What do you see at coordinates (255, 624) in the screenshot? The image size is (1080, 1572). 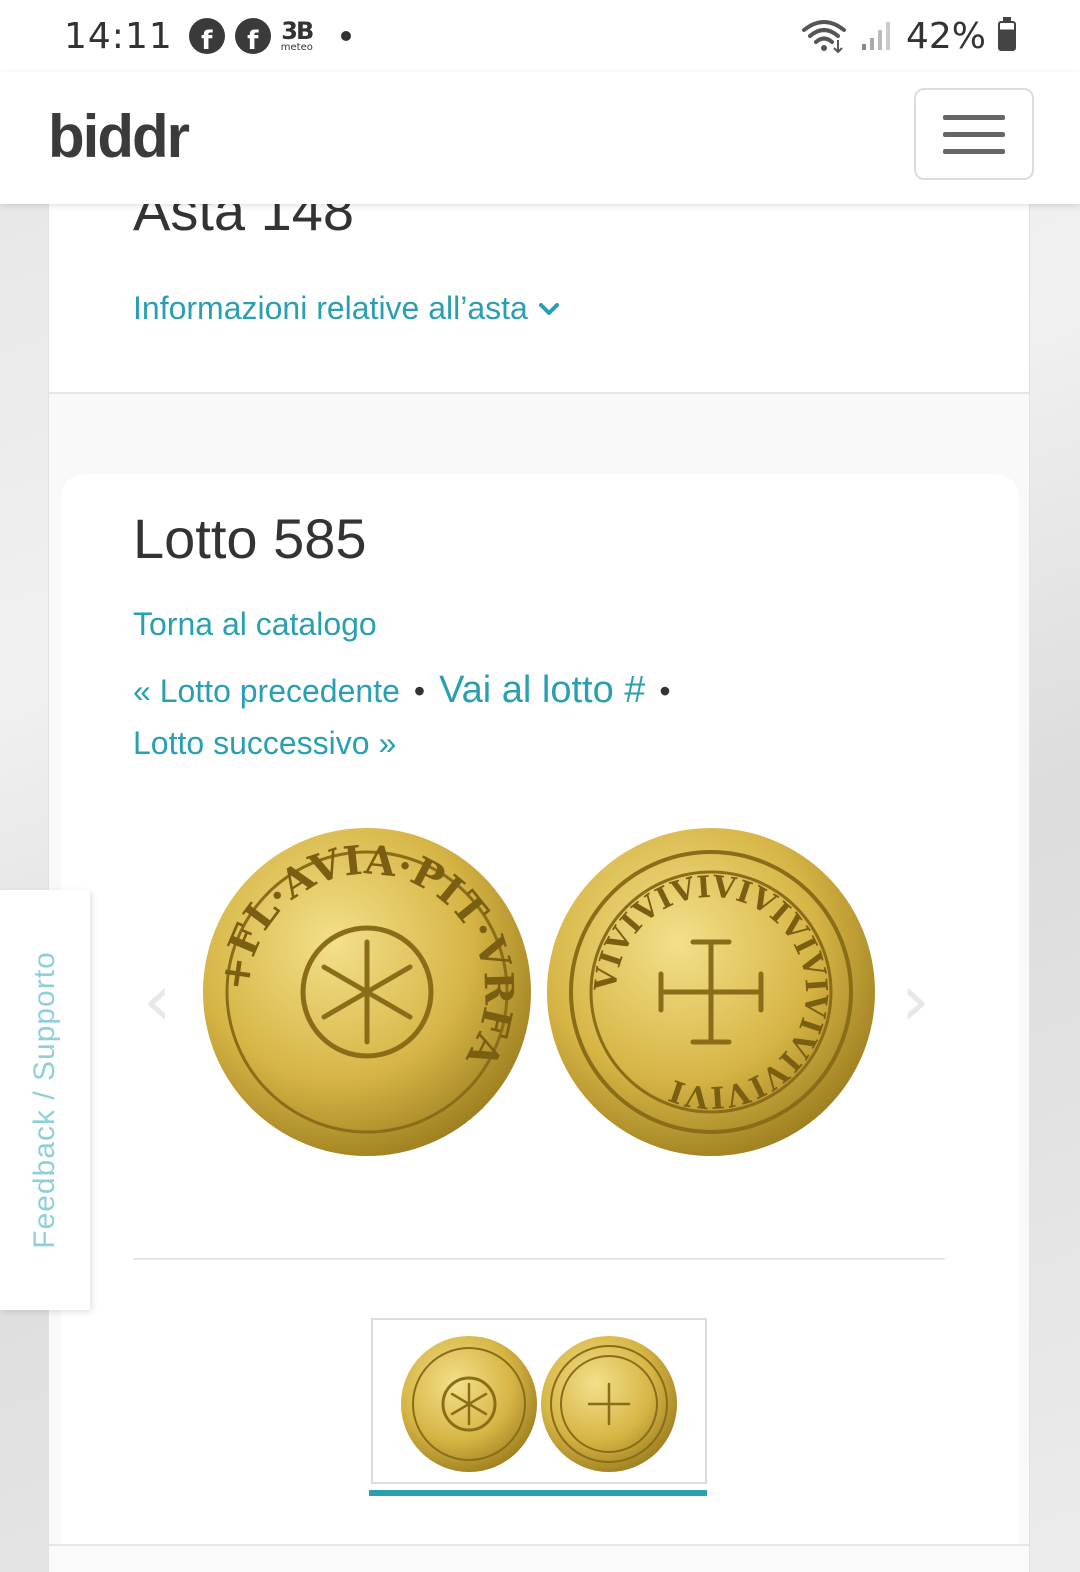 I see `back-to-catalog-link: Torna al catalogo` at bounding box center [255, 624].